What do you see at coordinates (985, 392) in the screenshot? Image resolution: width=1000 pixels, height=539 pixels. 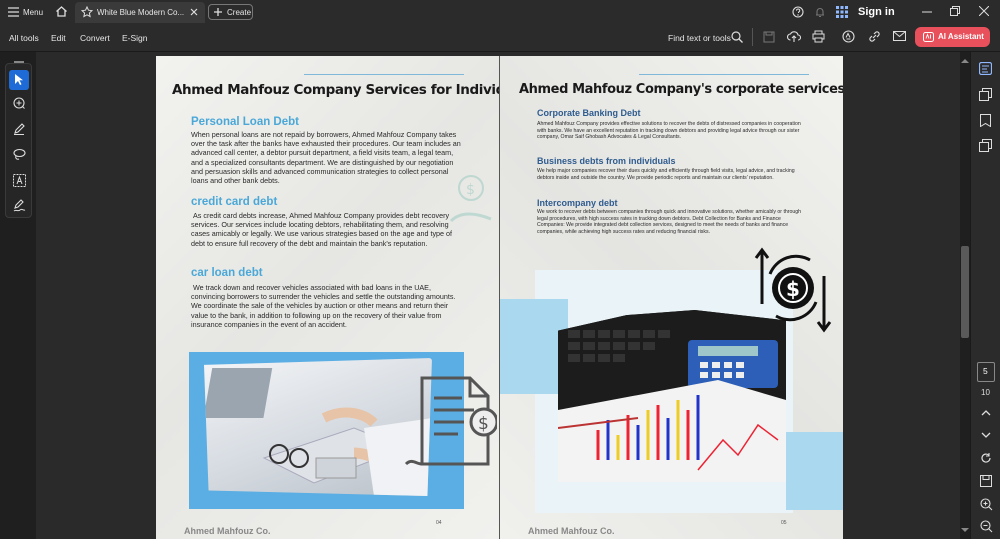 I see `total-pages: 10` at bounding box center [985, 392].